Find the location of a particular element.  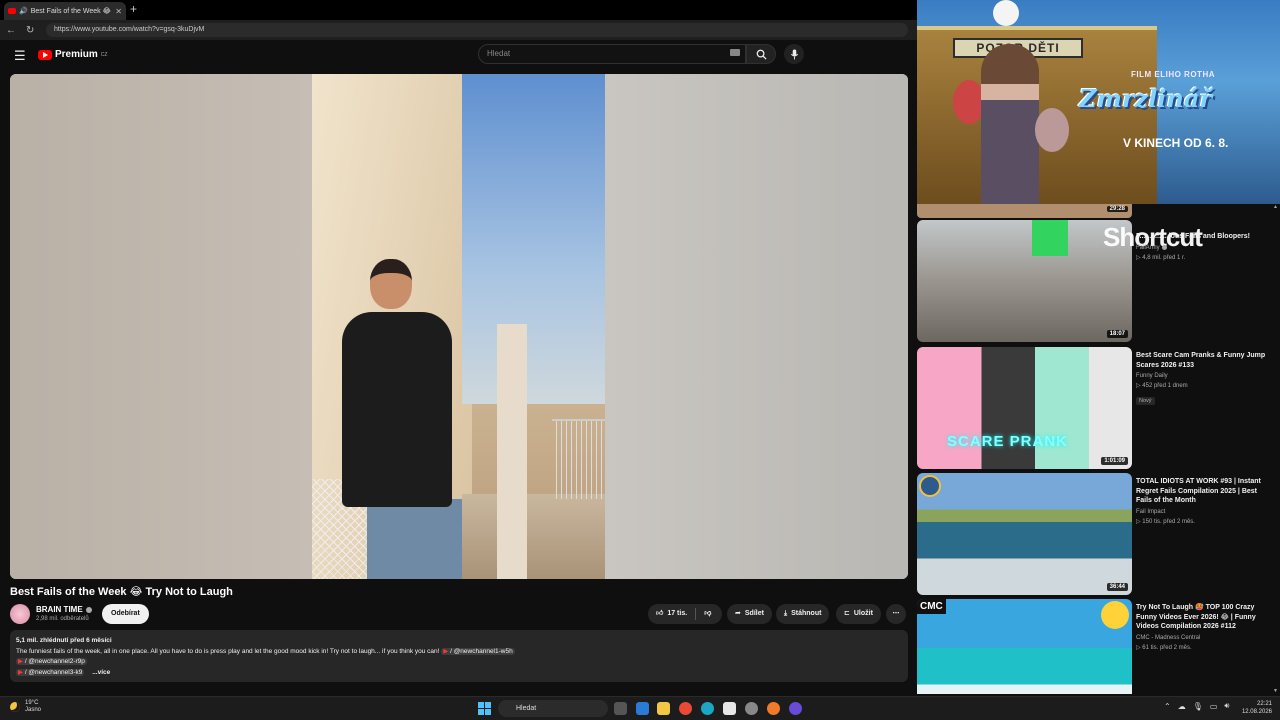

channel-name-text: BRAIN TIME is located at coordinates (59, 609).